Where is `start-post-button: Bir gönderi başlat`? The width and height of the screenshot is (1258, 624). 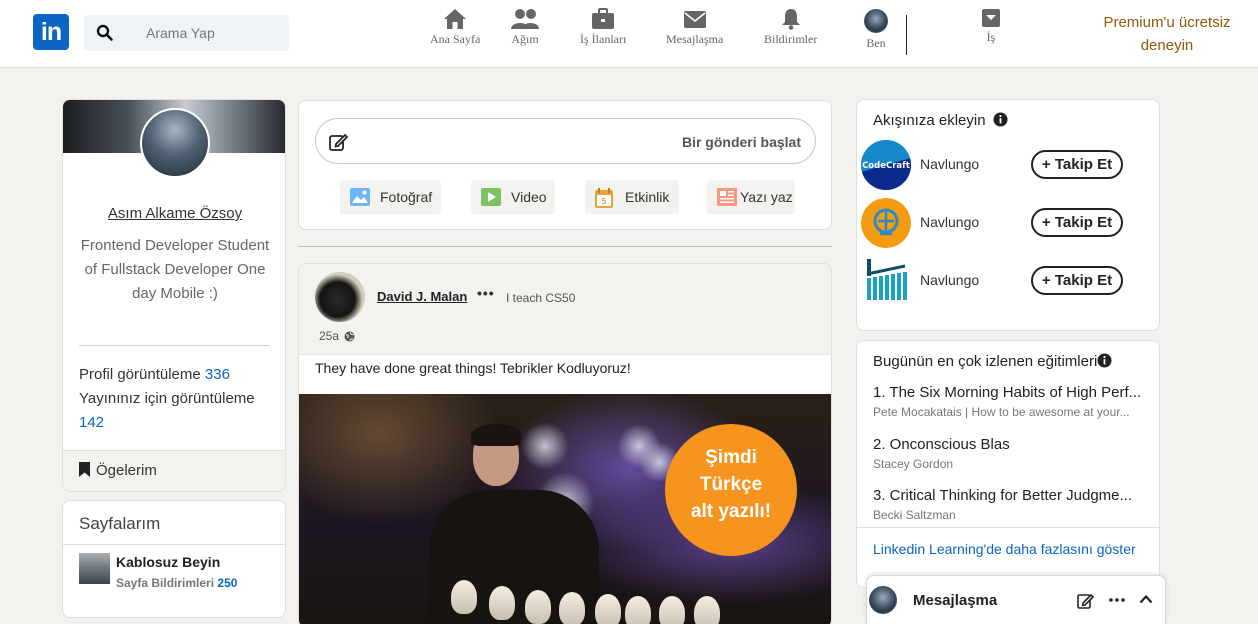 start-post-button: Bir gönderi başlat is located at coordinates (565, 141).